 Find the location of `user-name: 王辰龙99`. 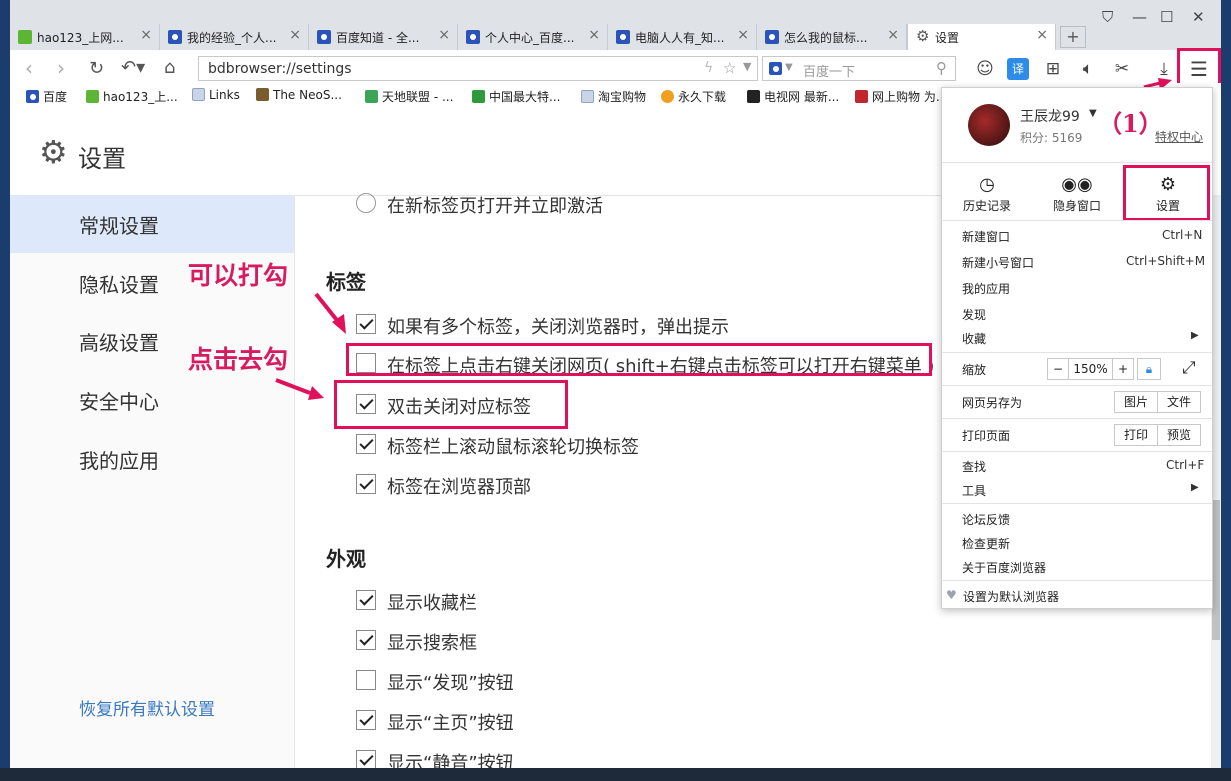

user-name: 王辰龙99 is located at coordinates (1050, 116).